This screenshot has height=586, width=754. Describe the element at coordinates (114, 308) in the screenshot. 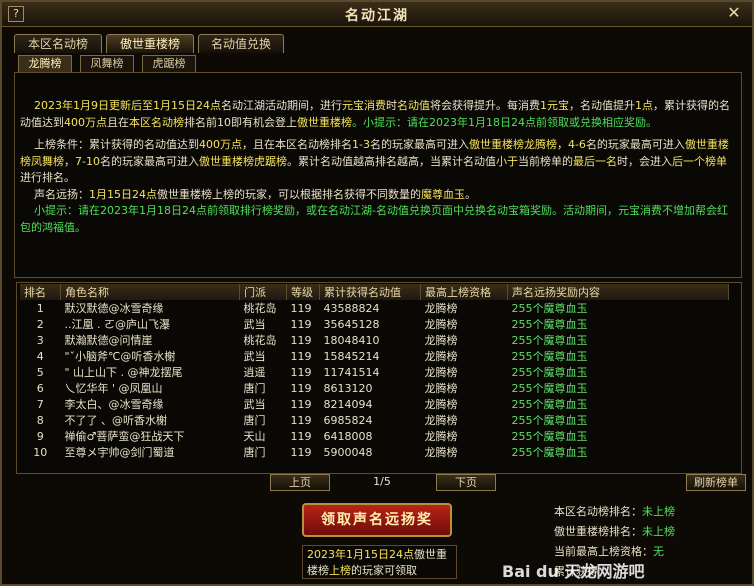

I see `cell-name: 默汉默德@冰雪奇缘` at that location.